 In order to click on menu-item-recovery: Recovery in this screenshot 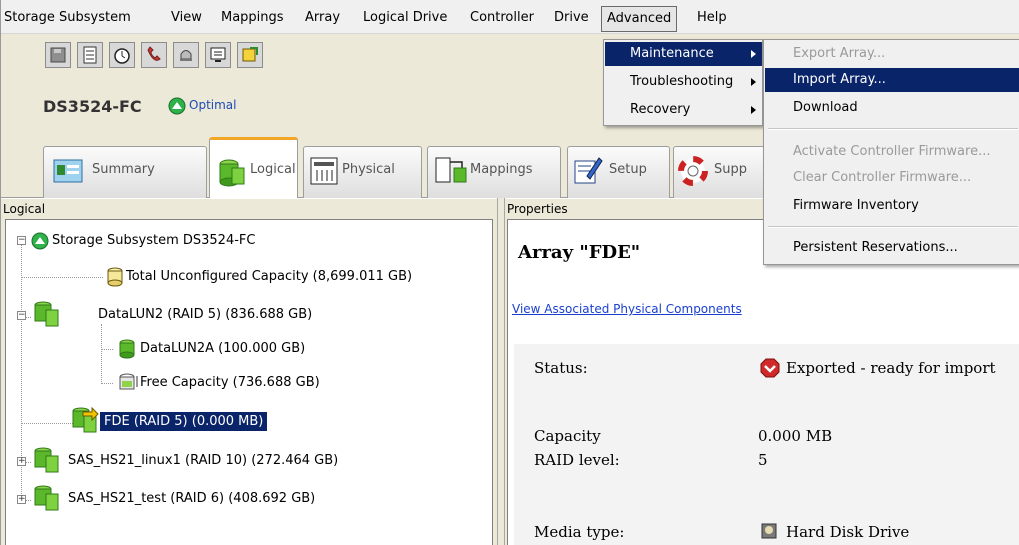, I will do `click(683, 110)`.